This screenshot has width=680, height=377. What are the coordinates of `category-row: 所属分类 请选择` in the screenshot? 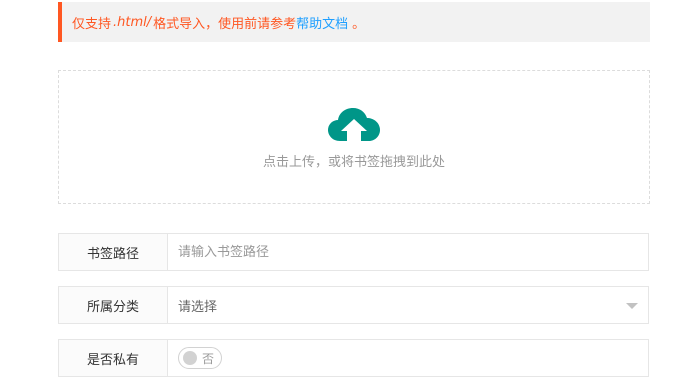 It's located at (353, 305).